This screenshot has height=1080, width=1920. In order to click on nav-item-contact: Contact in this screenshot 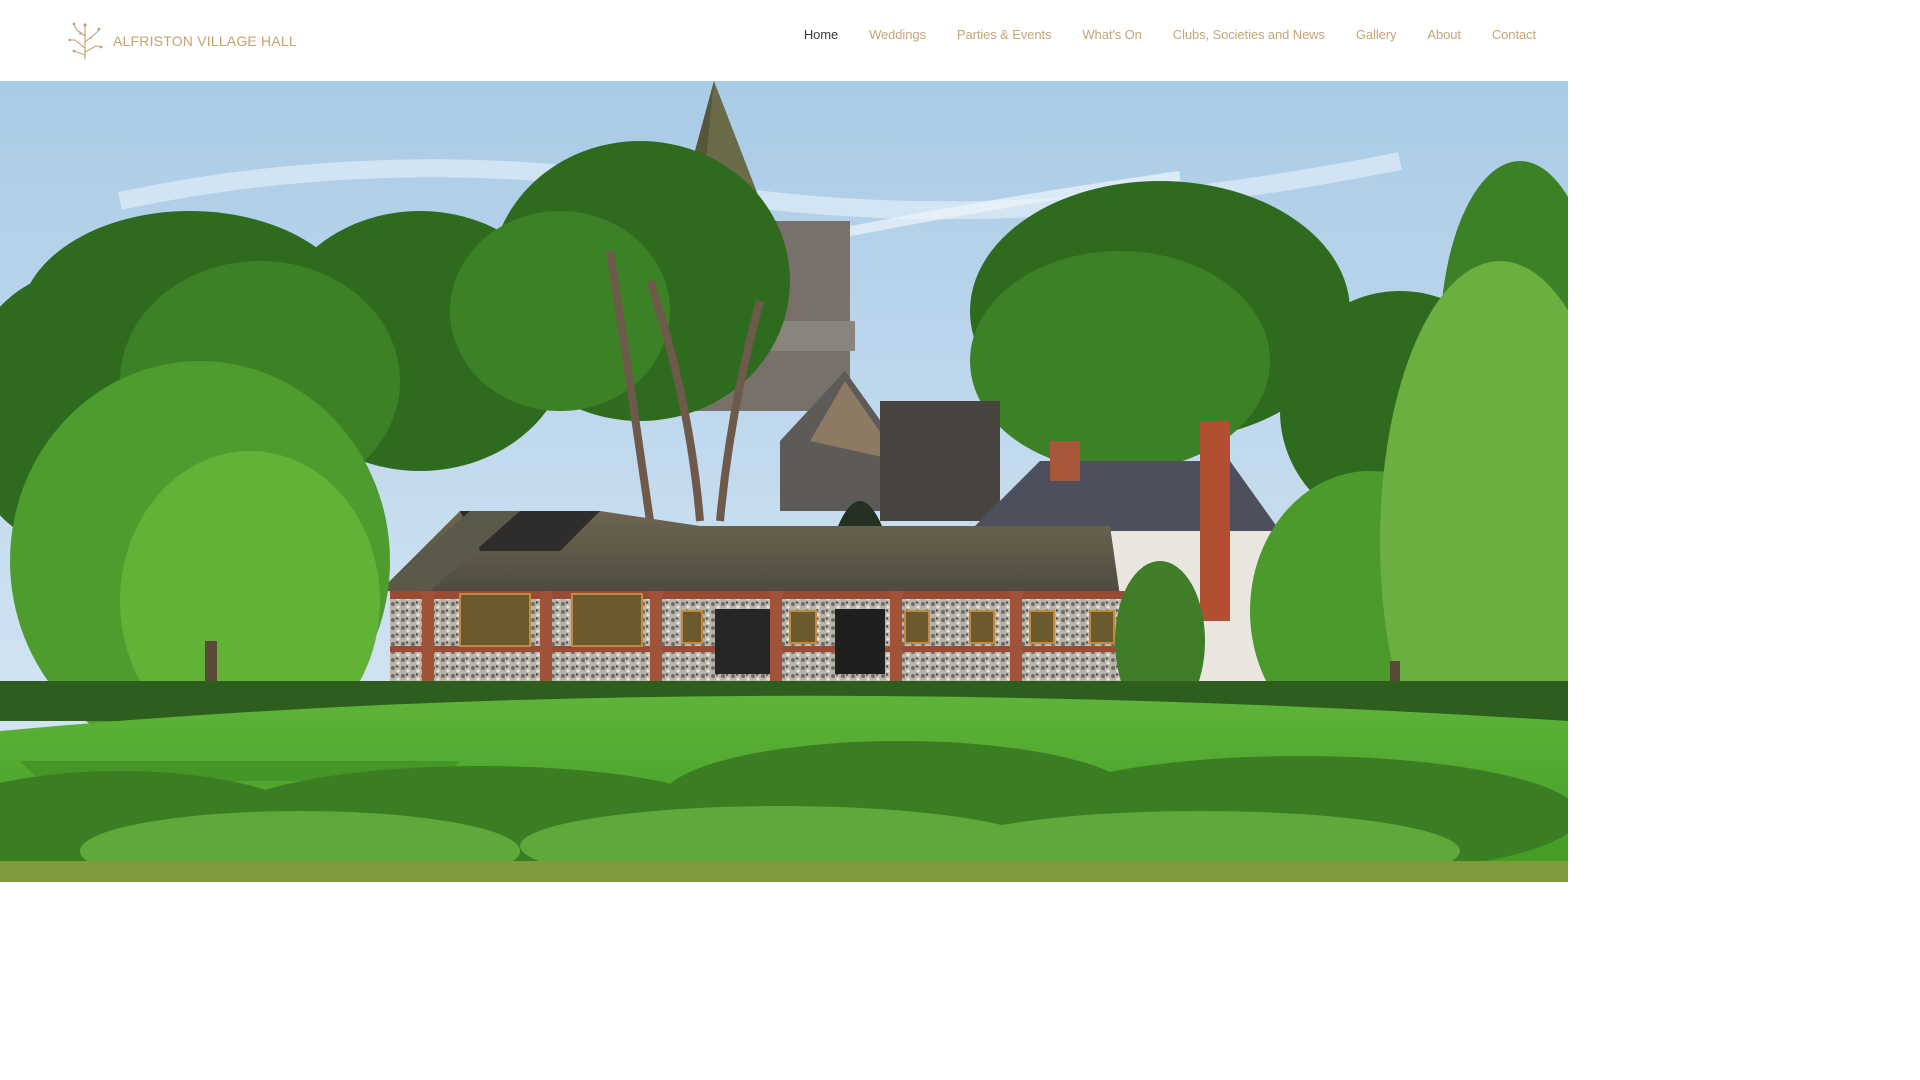, I will do `click(1514, 34)`.